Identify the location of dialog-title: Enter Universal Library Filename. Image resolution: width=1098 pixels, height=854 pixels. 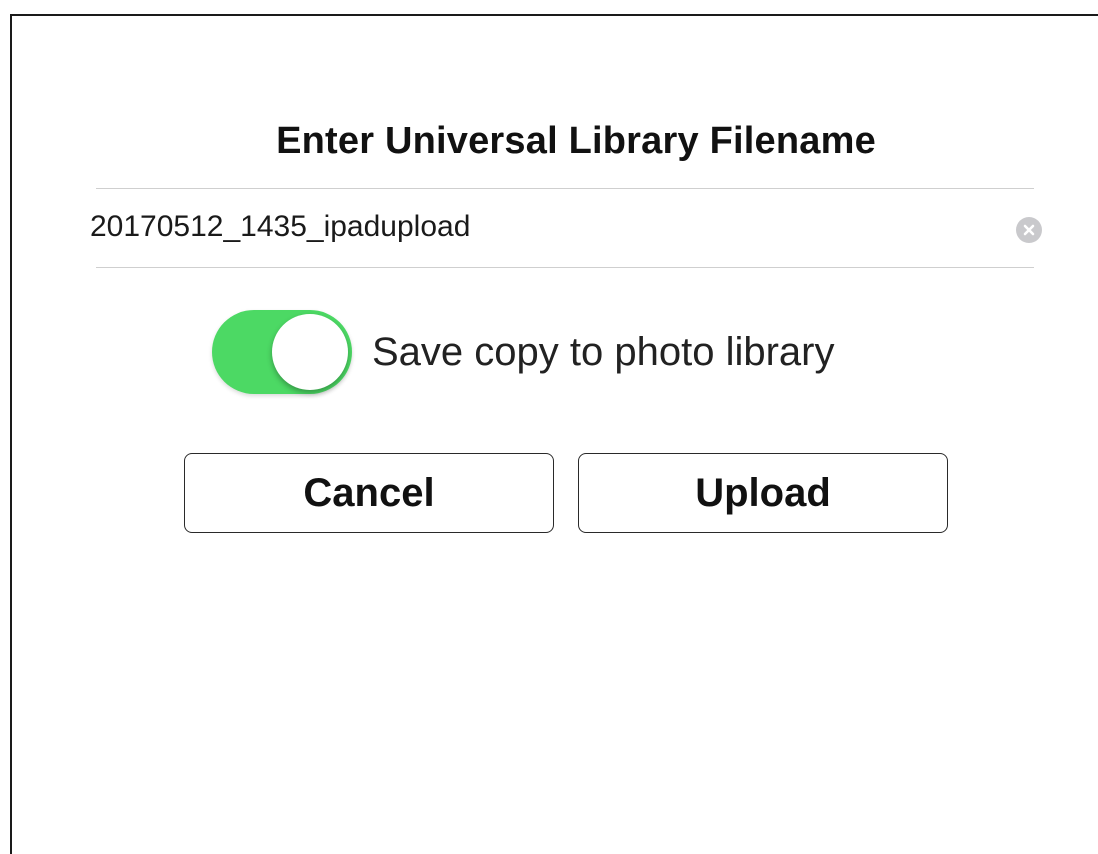
(576, 141).